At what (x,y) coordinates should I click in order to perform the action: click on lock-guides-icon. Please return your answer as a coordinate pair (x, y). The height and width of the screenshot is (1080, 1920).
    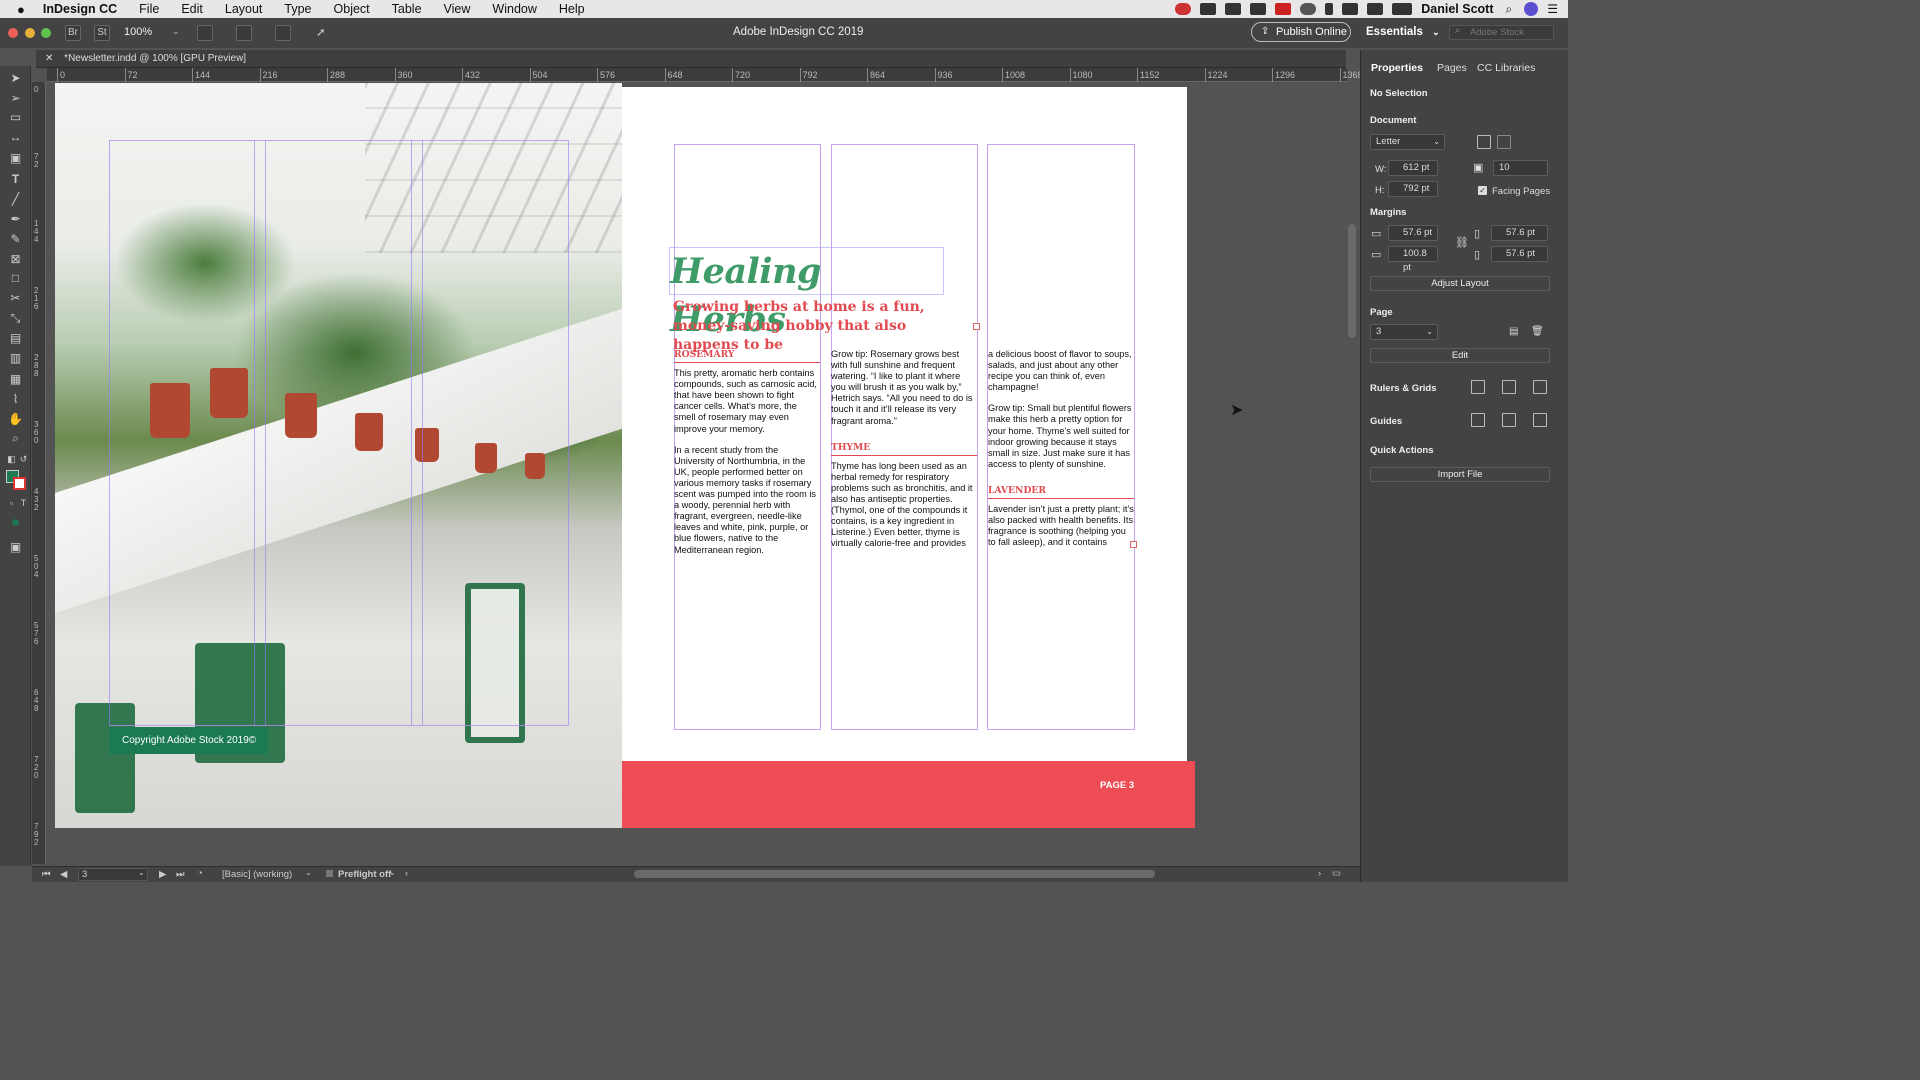
    Looking at the image, I should click on (1509, 420).